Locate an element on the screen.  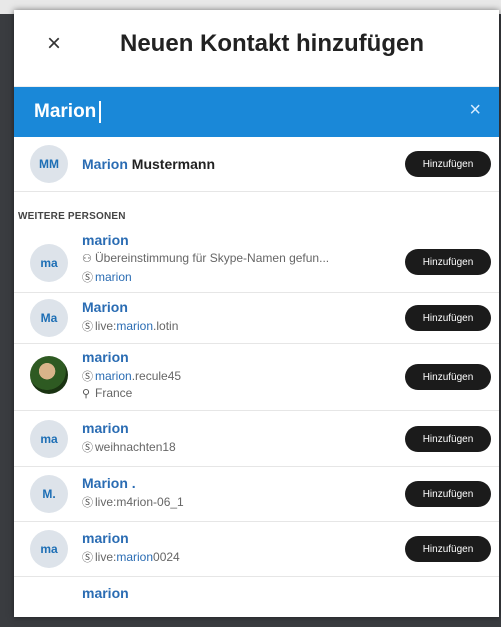
contact-skype-id: Ⓢlive:marion0024 is located at coordinates (131, 557).